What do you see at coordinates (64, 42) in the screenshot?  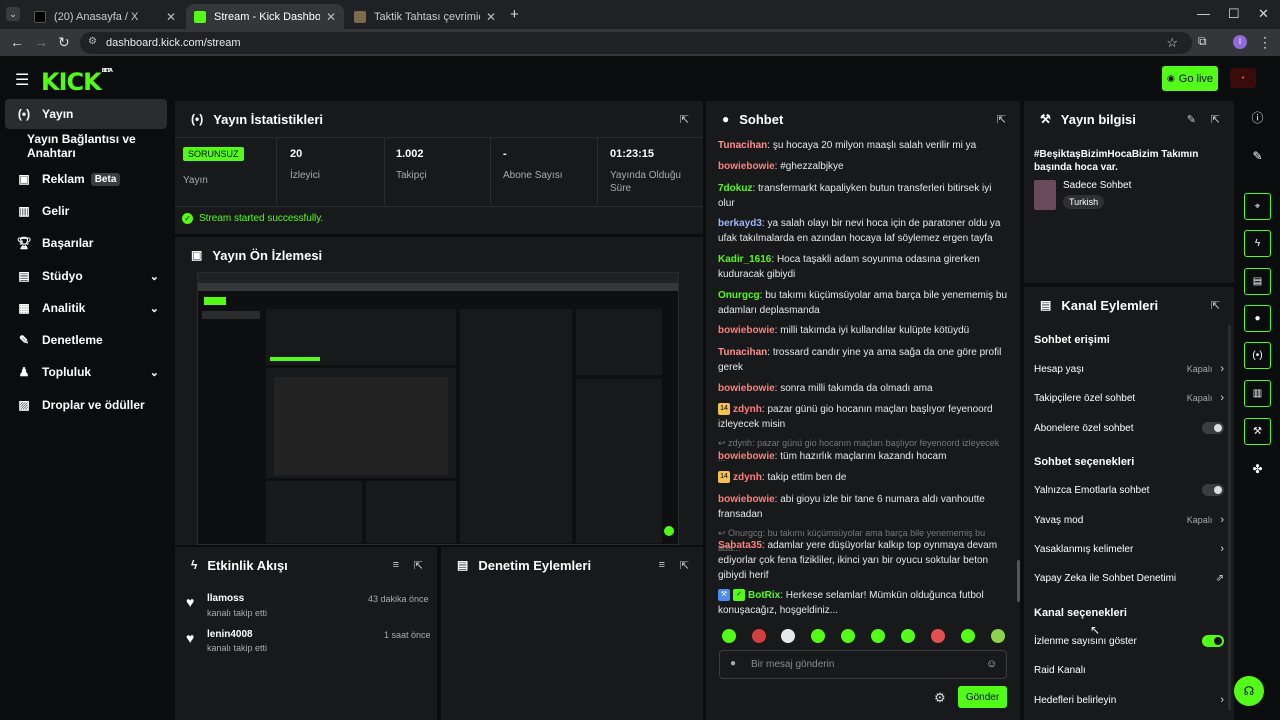 I see `reload-icon: ↻` at bounding box center [64, 42].